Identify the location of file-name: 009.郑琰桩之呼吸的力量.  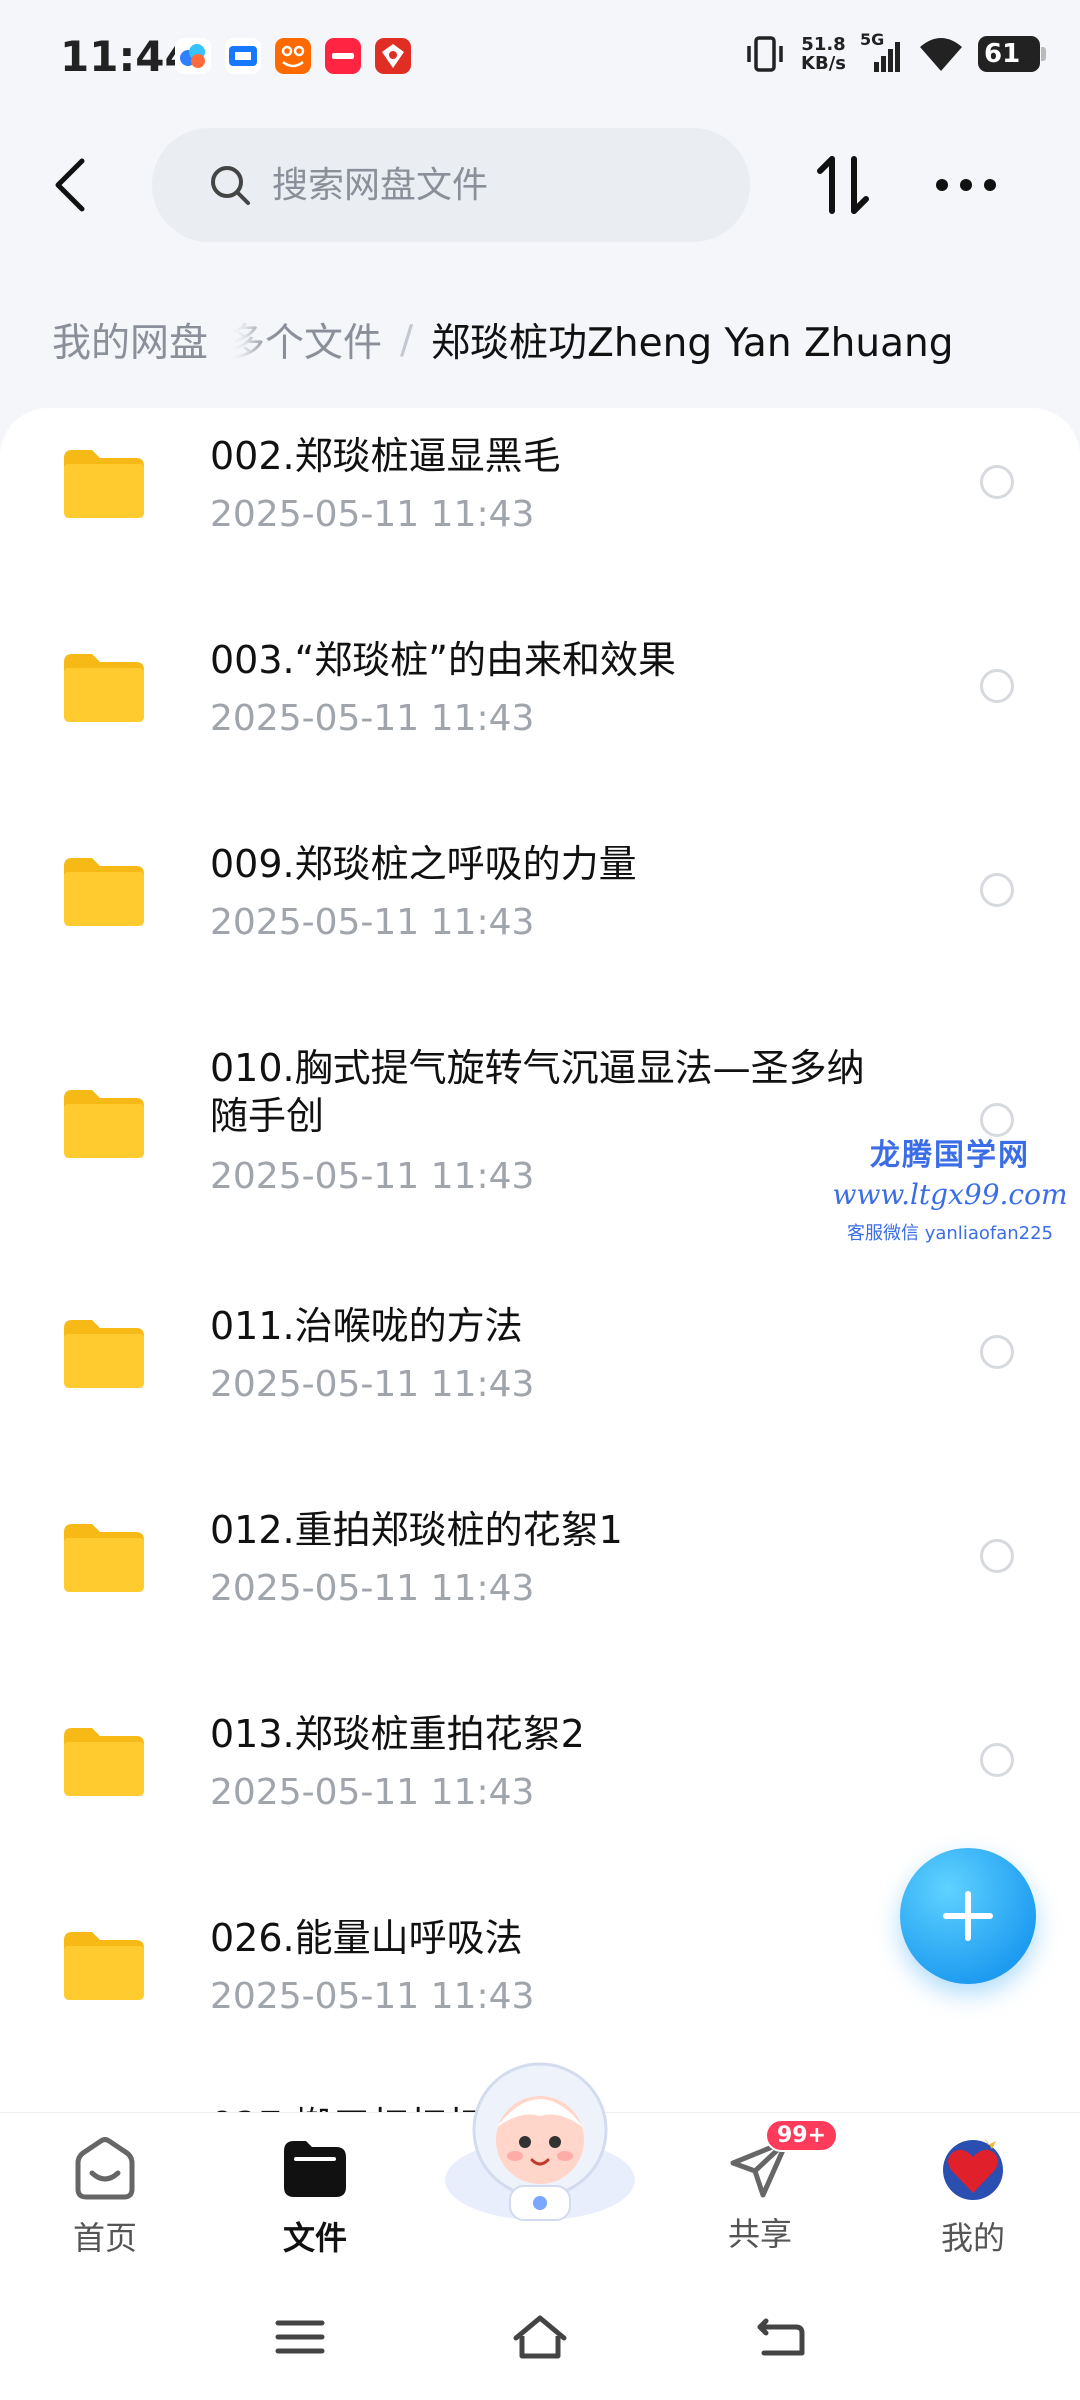
(423, 864).